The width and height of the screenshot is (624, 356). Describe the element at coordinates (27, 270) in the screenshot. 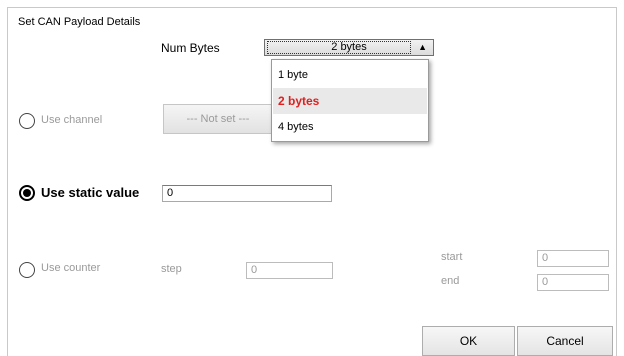

I see `use-counter-radio` at that location.